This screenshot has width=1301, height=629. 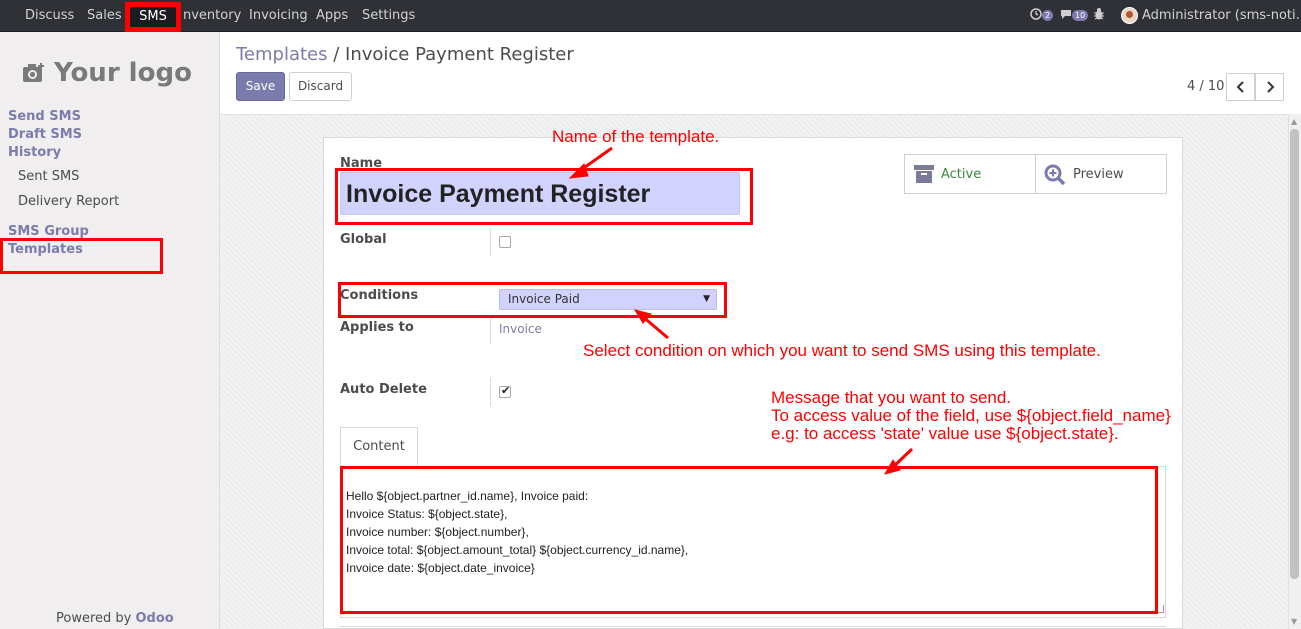 What do you see at coordinates (278, 15) in the screenshot?
I see `menu-invoicing: Invoicing` at bounding box center [278, 15].